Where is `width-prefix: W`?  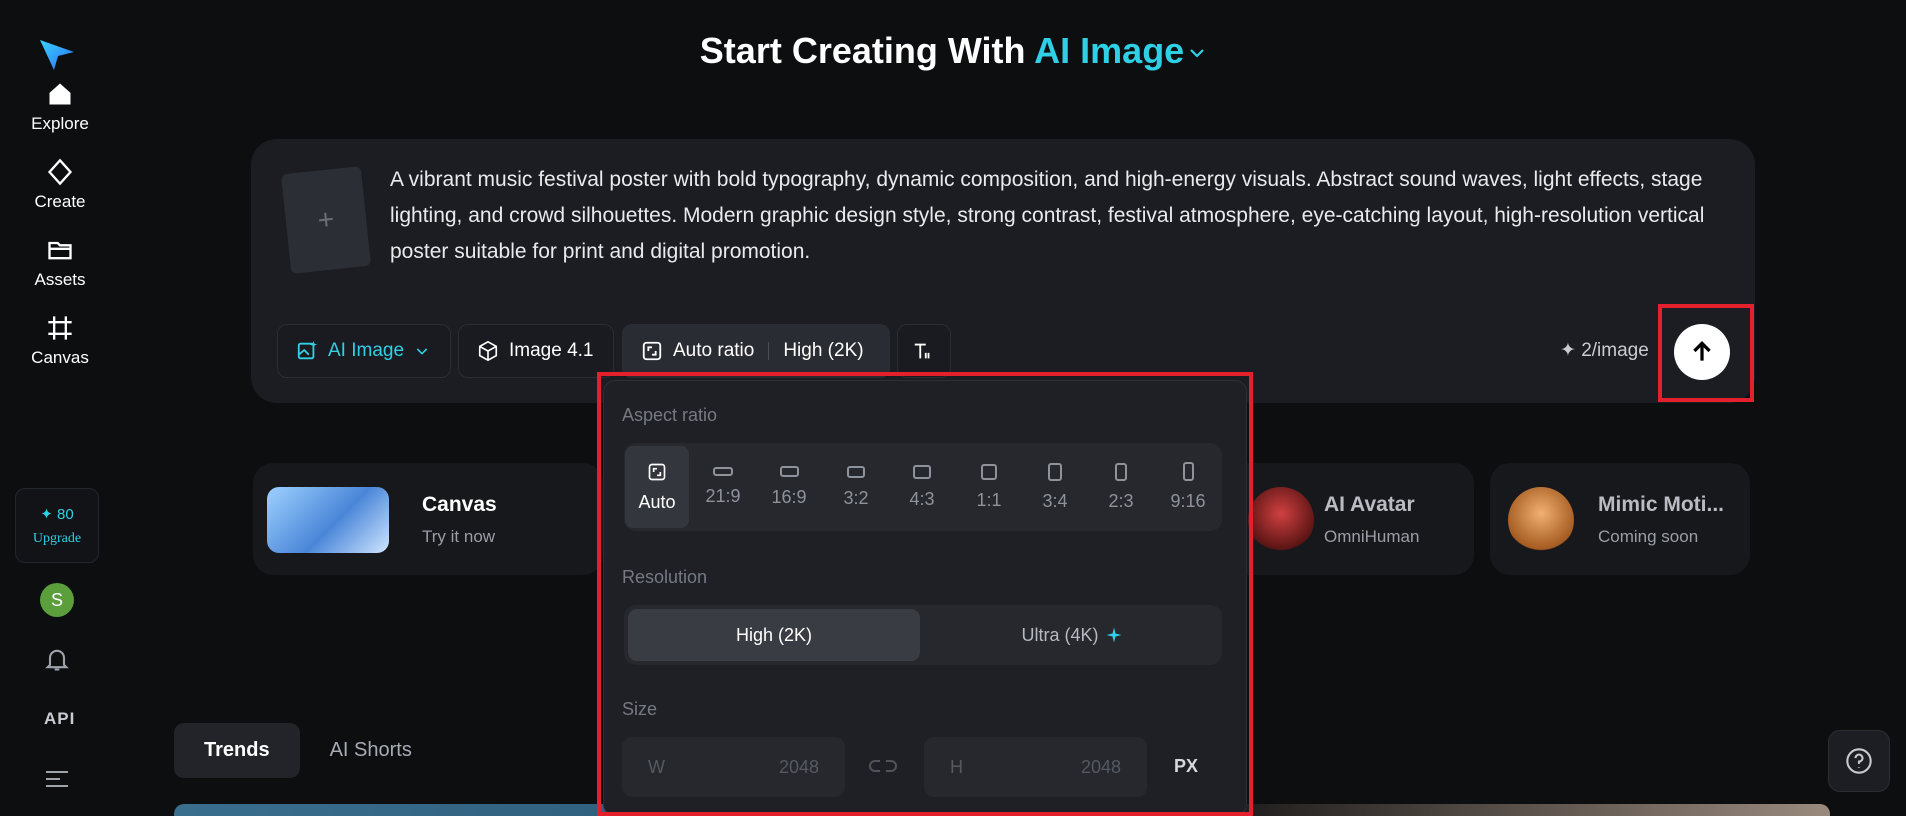
width-prefix: W is located at coordinates (656, 766).